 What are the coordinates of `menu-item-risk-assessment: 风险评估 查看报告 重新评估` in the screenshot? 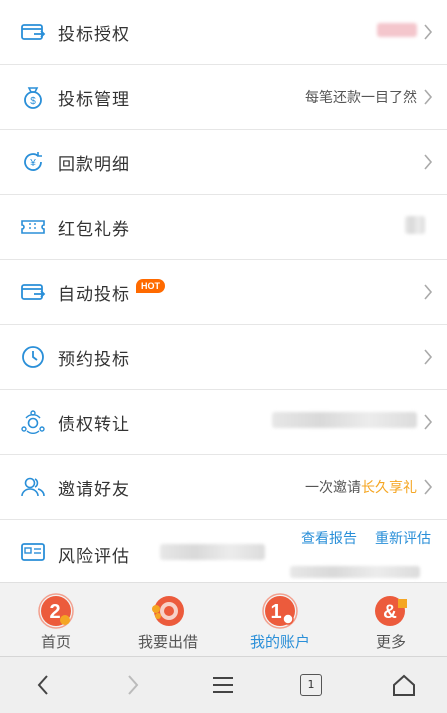 It's located at (223, 552).